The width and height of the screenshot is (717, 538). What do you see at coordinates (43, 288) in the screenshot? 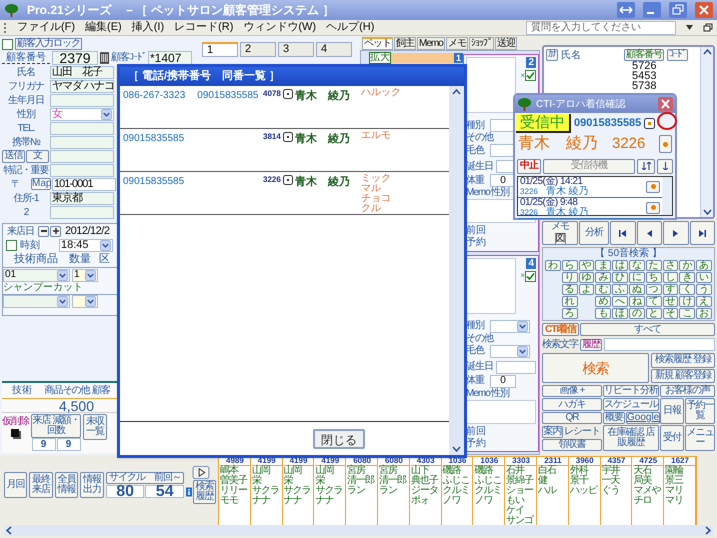
I see `item-name: シャンプーカット` at bounding box center [43, 288].